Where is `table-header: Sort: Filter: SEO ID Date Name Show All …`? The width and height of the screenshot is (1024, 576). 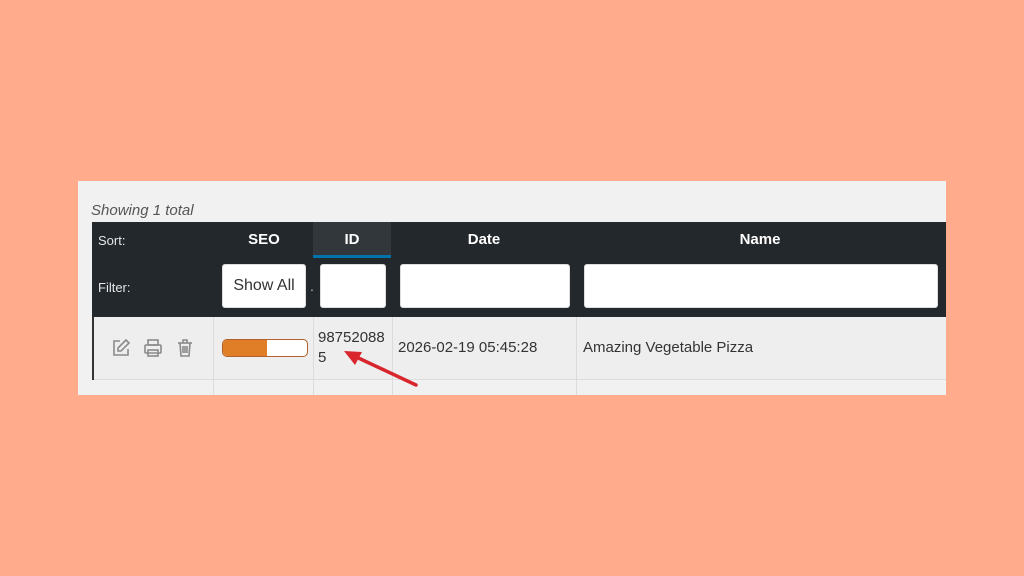 table-header: Sort: Filter: SEO ID Date Name Show All … is located at coordinates (519, 269).